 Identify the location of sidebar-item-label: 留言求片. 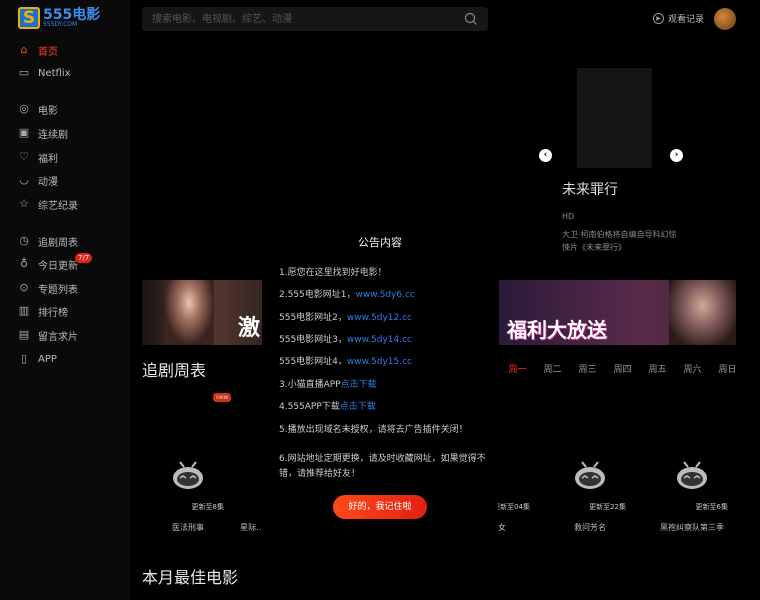
(58, 337).